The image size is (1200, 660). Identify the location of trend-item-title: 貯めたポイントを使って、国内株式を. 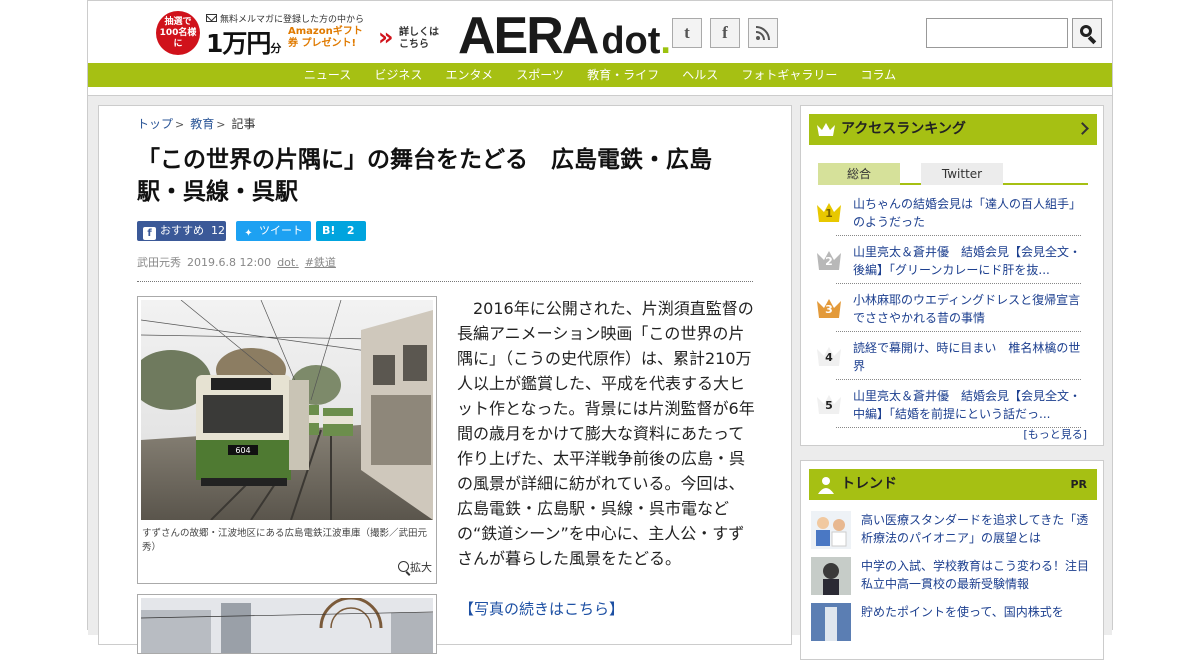
(962, 612).